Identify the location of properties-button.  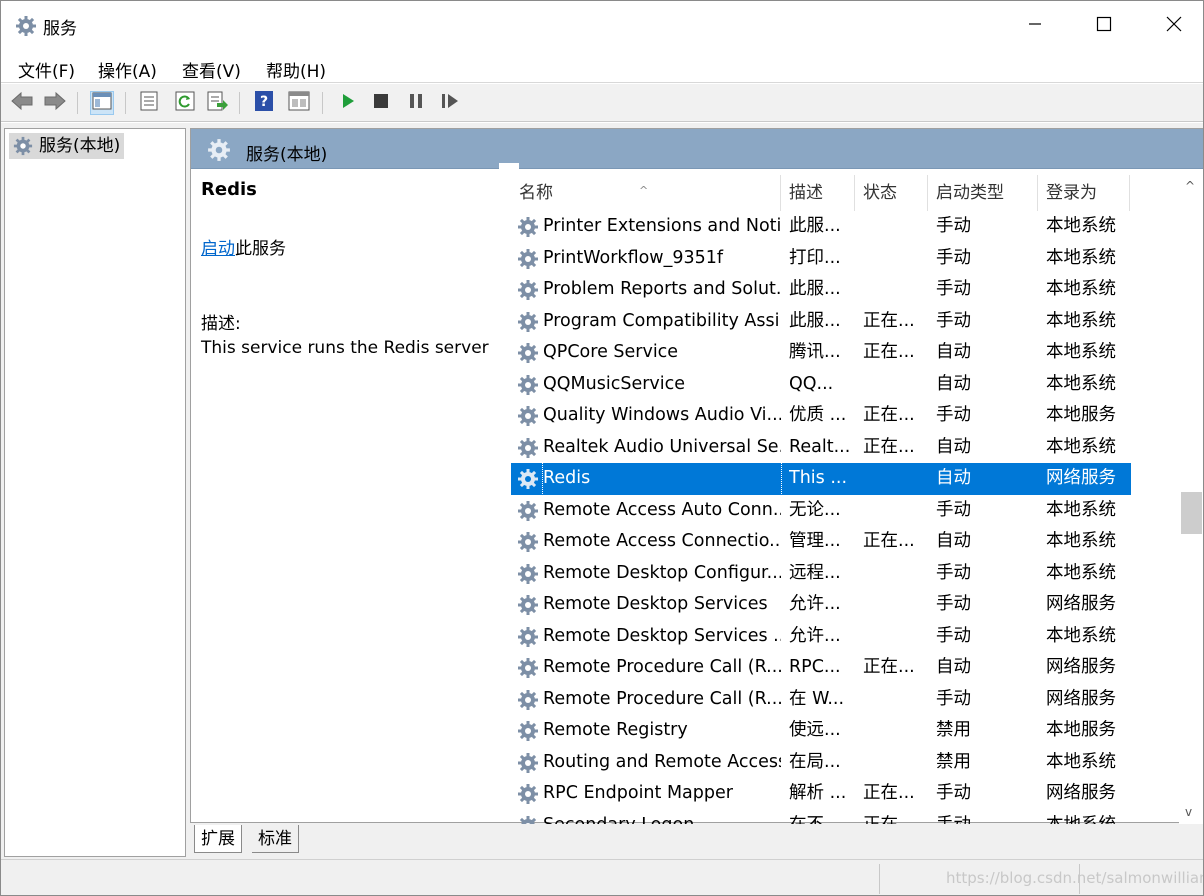
(149, 103).